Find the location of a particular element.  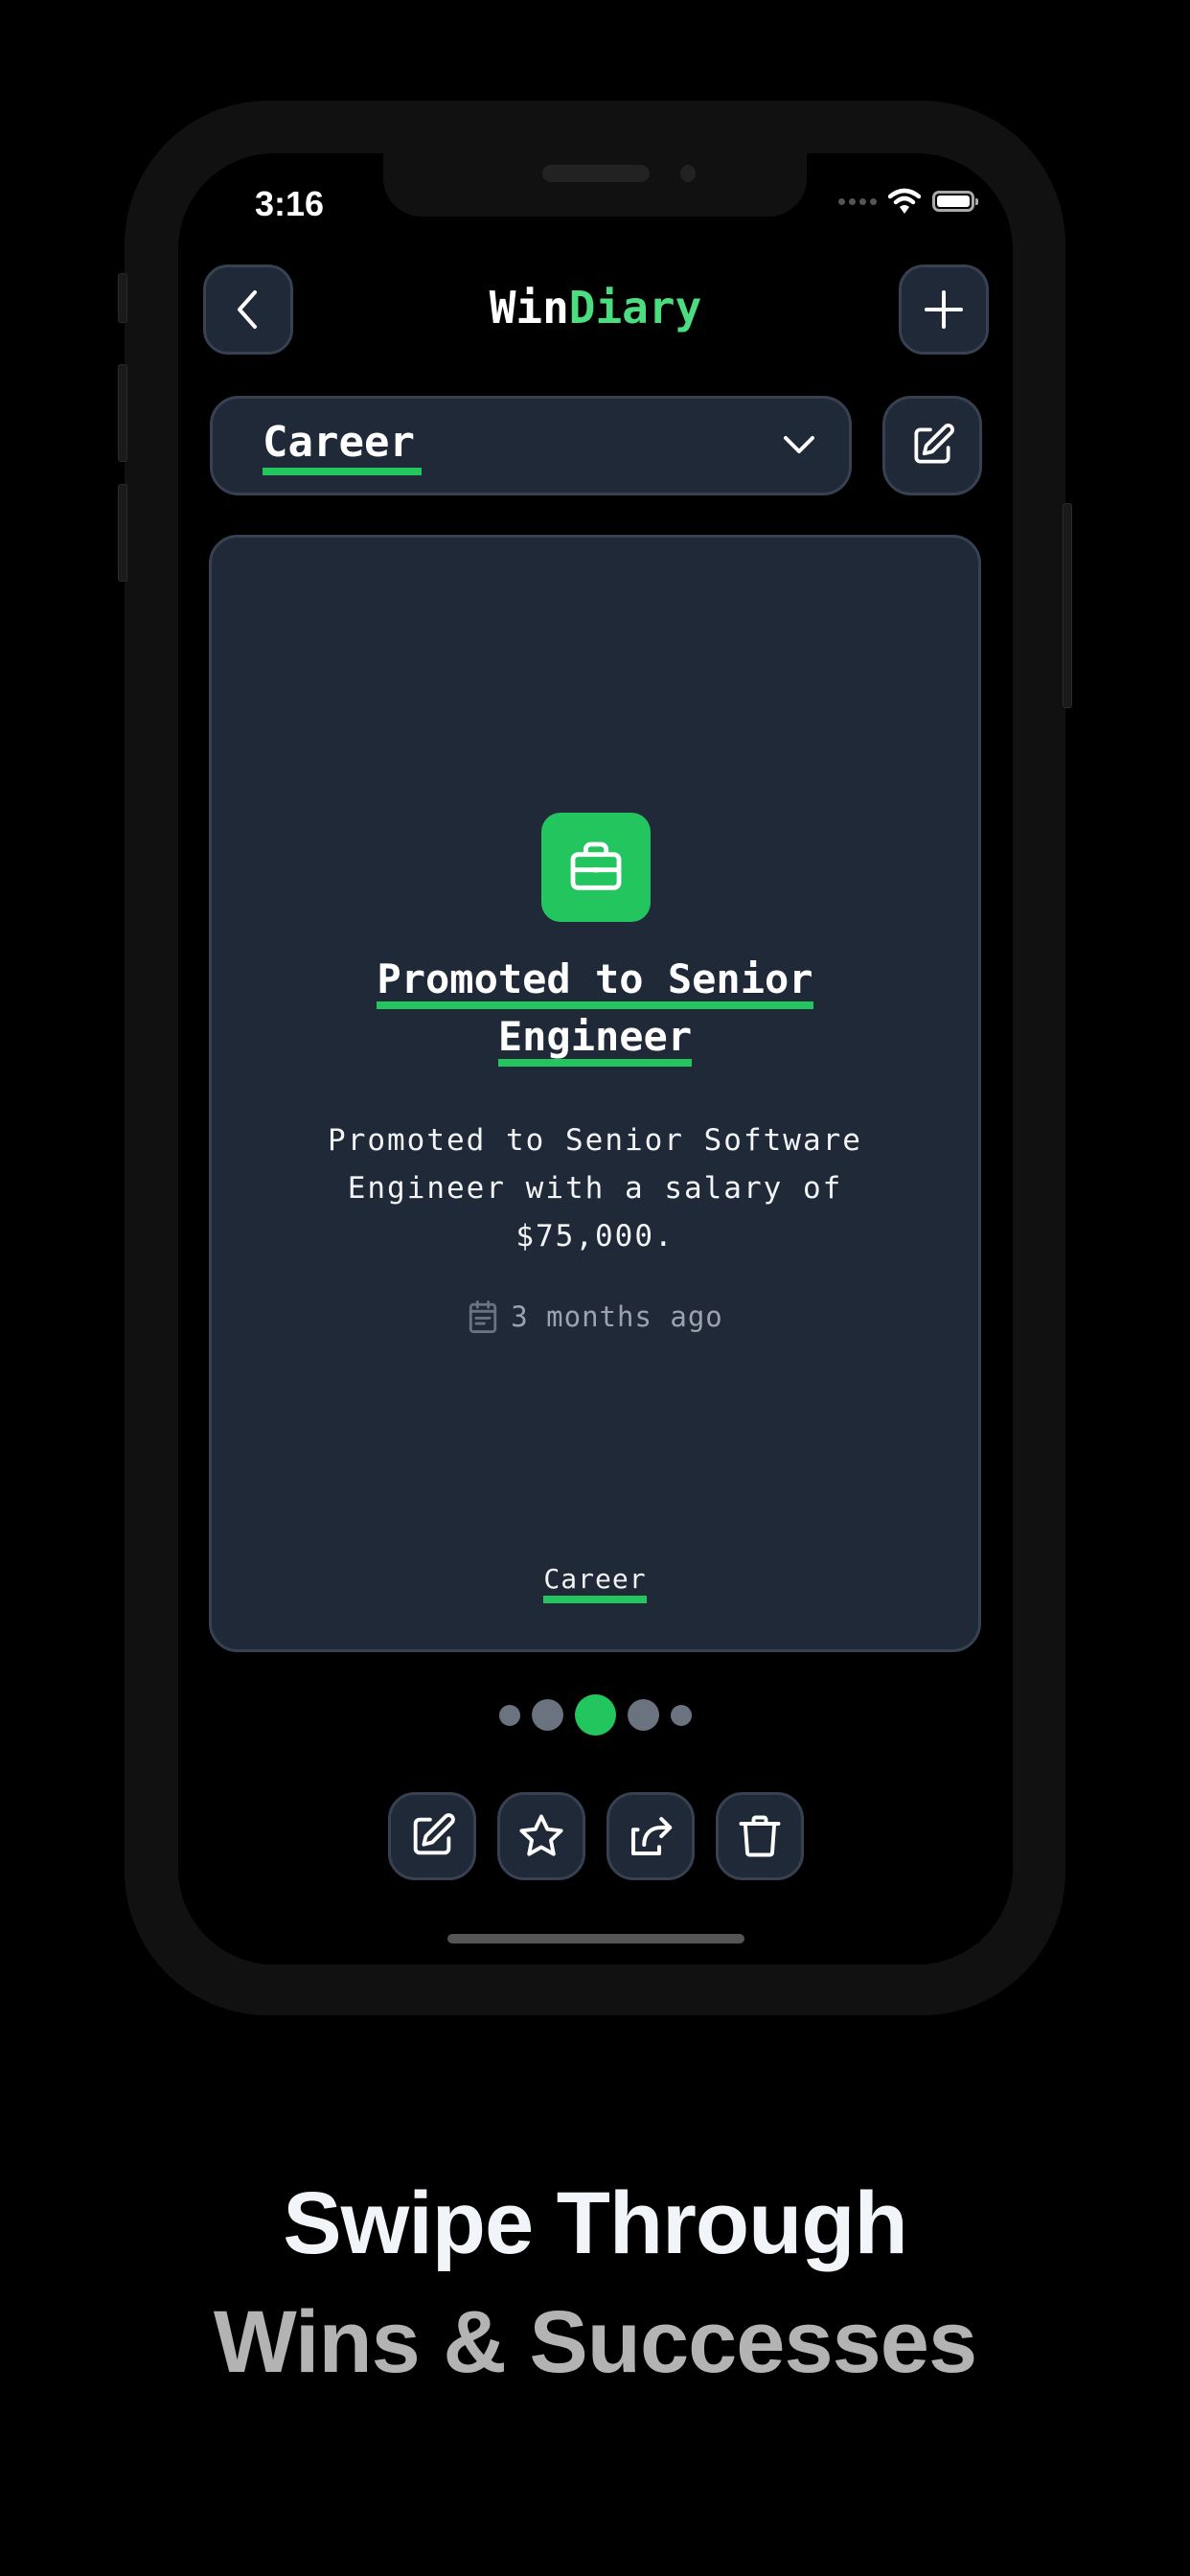

add-win-button is located at coordinates (944, 309).